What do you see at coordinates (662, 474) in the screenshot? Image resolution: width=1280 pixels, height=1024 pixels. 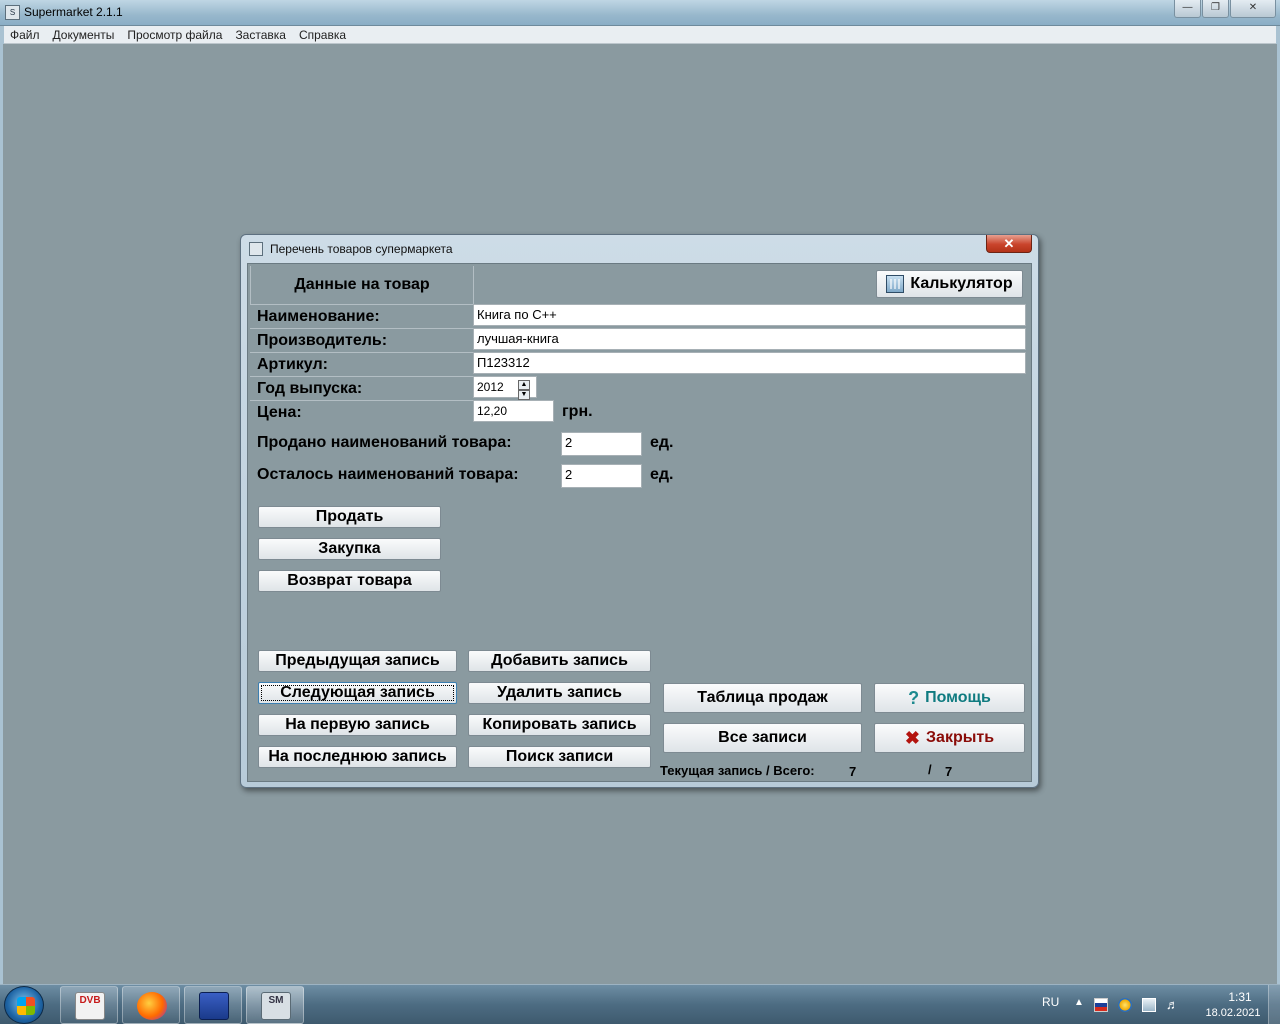 I see `remaining-unit: ед.` at bounding box center [662, 474].